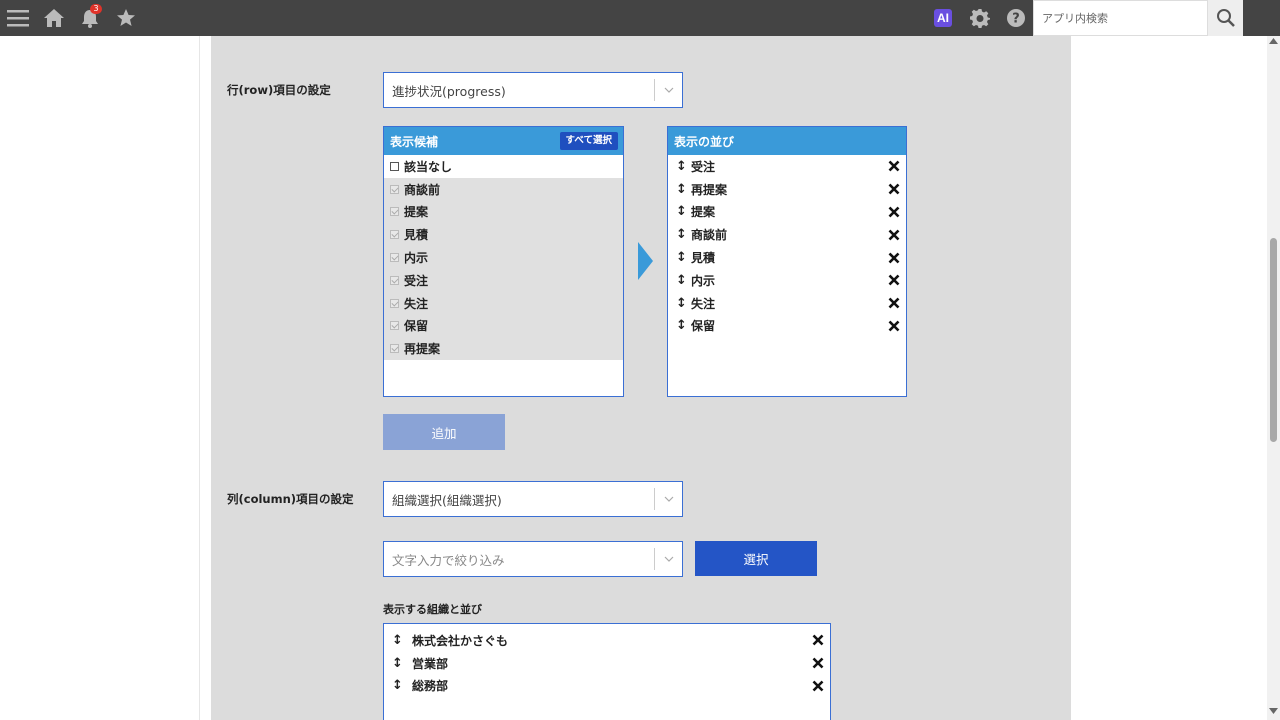 This screenshot has height=720, width=1280. What do you see at coordinates (519, 559) in the screenshot?
I see `filter-placeholder: 文字入力で絞り込み` at bounding box center [519, 559].